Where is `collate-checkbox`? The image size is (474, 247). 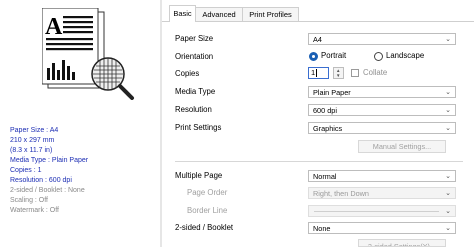
collate-checkbox is located at coordinates (355, 73).